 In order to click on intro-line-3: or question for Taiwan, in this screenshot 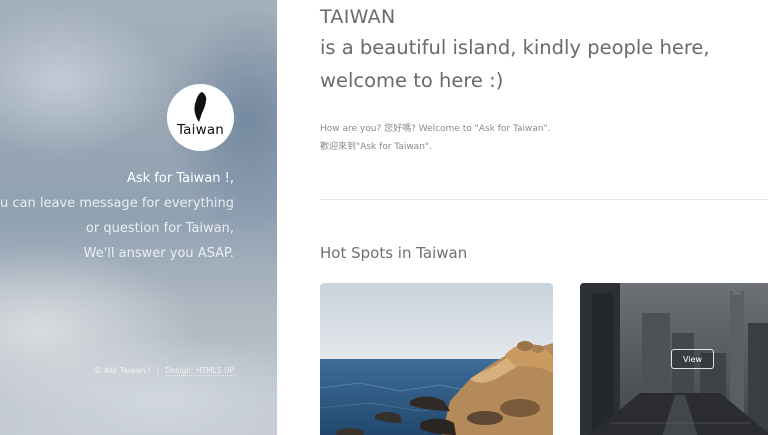, I will do `click(159, 228)`.